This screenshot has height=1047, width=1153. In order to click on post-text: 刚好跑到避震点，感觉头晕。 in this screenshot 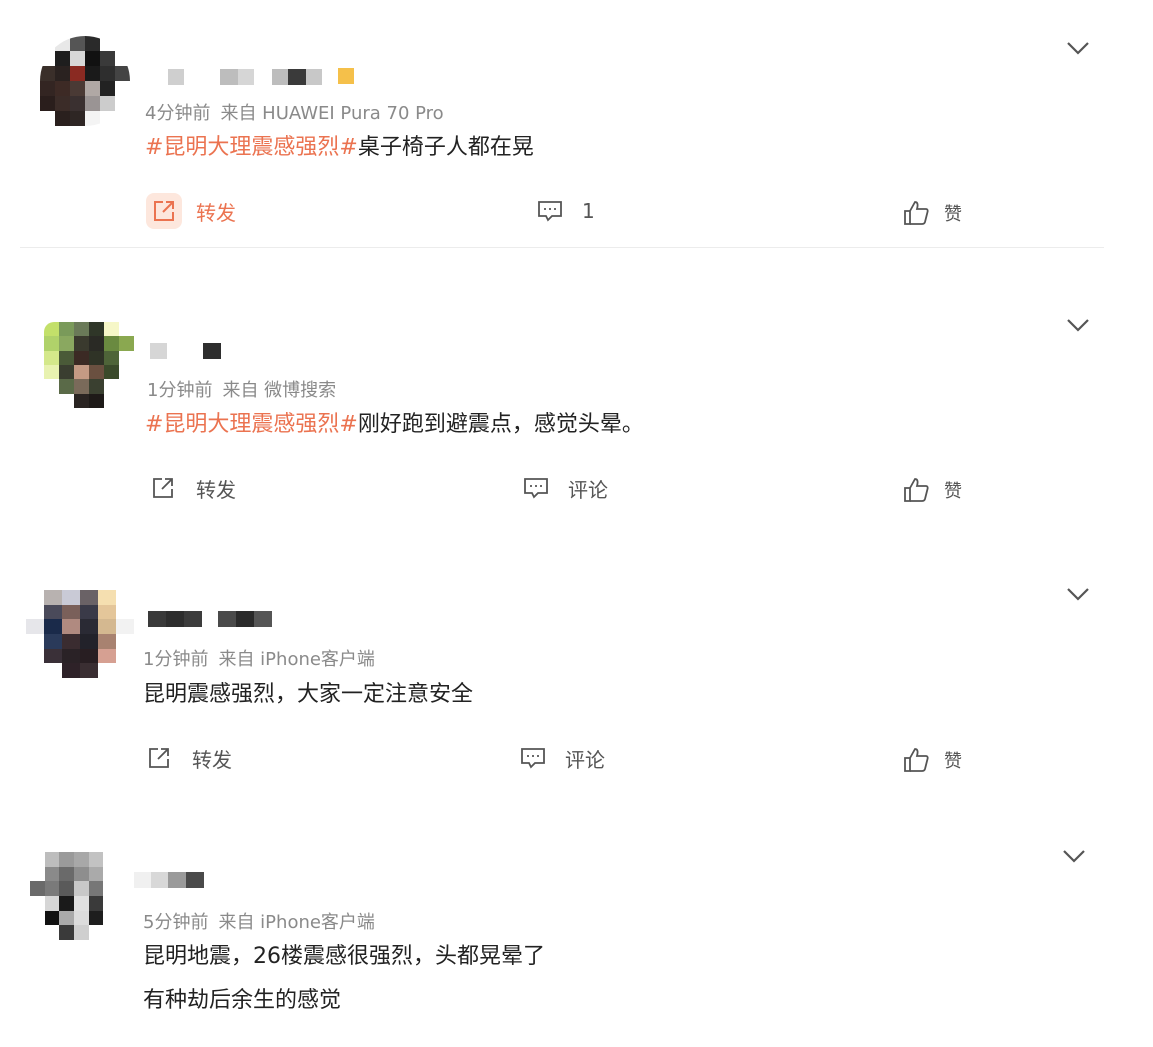, I will do `click(500, 424)`.